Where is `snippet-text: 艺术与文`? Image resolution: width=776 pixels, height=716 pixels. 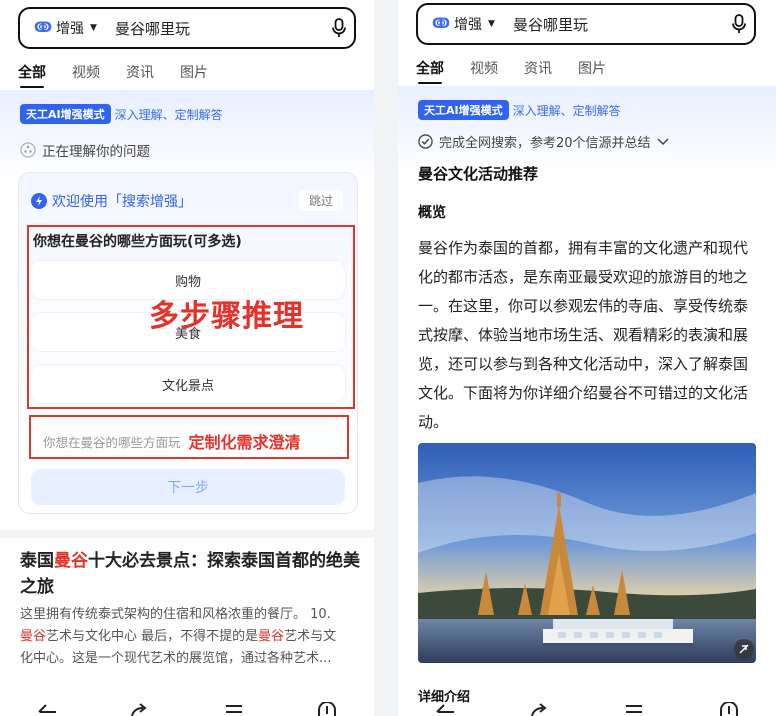 snippet-text: 艺术与文 is located at coordinates (310, 636).